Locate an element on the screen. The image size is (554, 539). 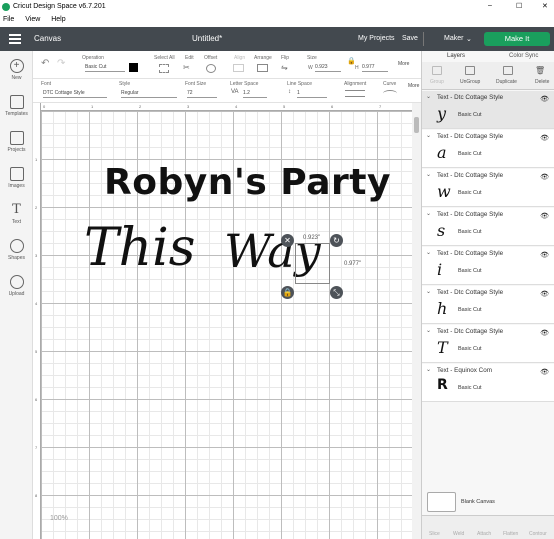
delete-handle-icon: ✕ is located at coordinates (287, 240).